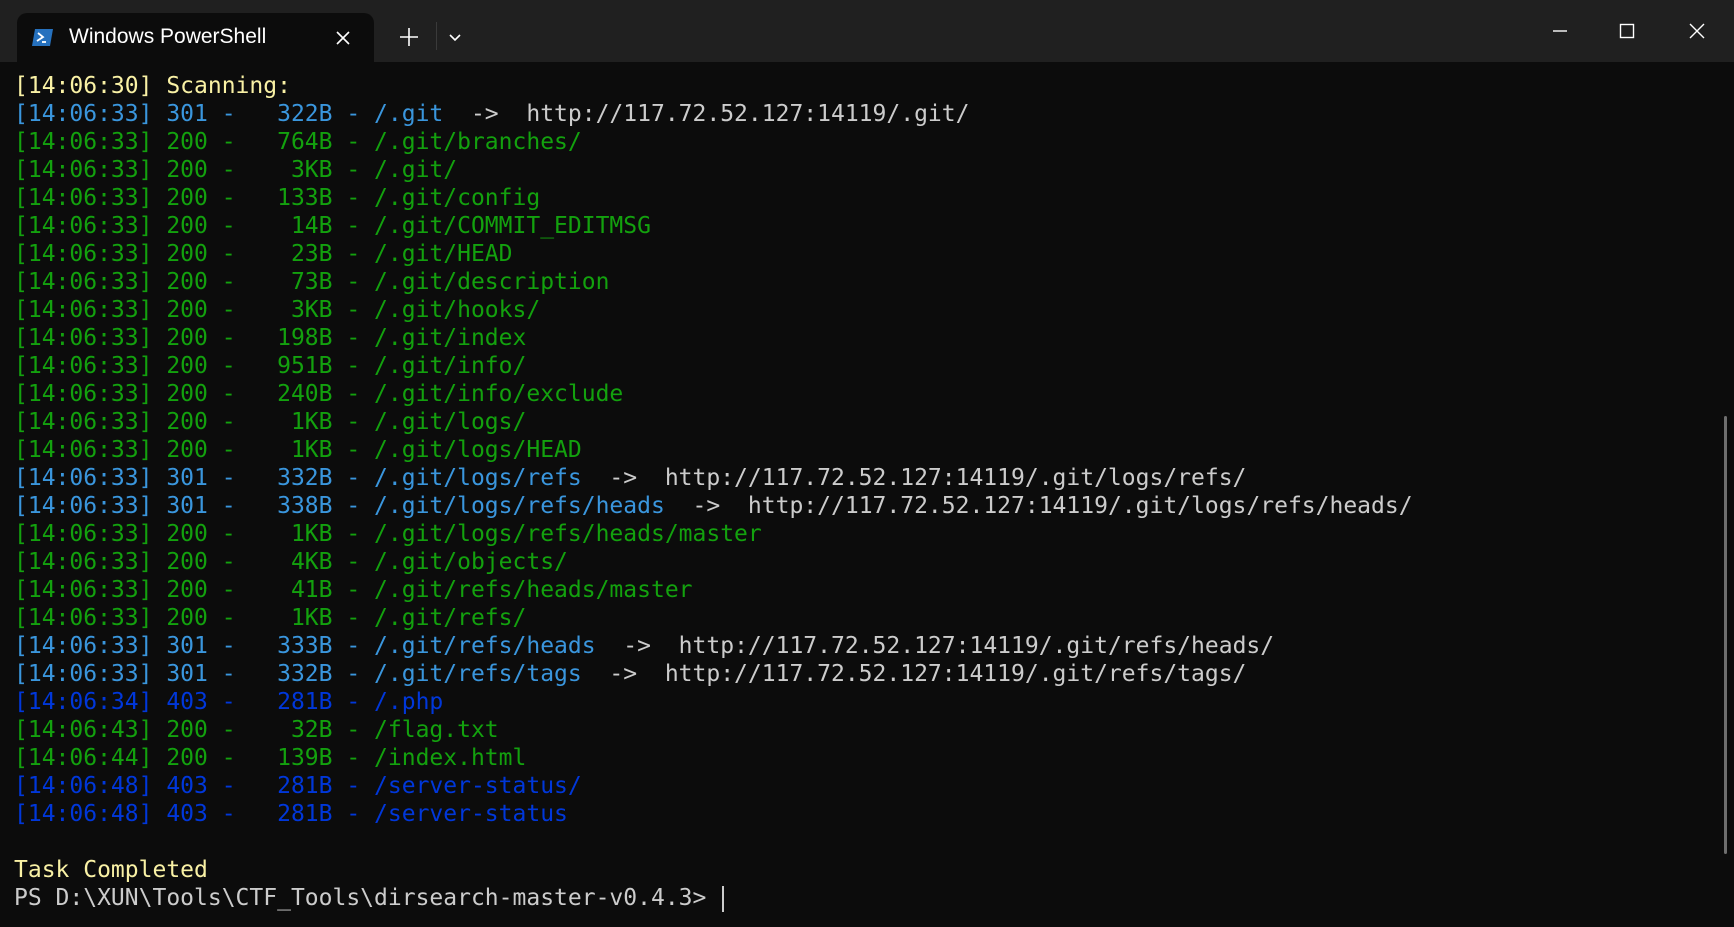  What do you see at coordinates (270, 366) in the screenshot?
I see `terminal-line-text: [14:06:33] 200 - 951B - /.git/info/` at bounding box center [270, 366].